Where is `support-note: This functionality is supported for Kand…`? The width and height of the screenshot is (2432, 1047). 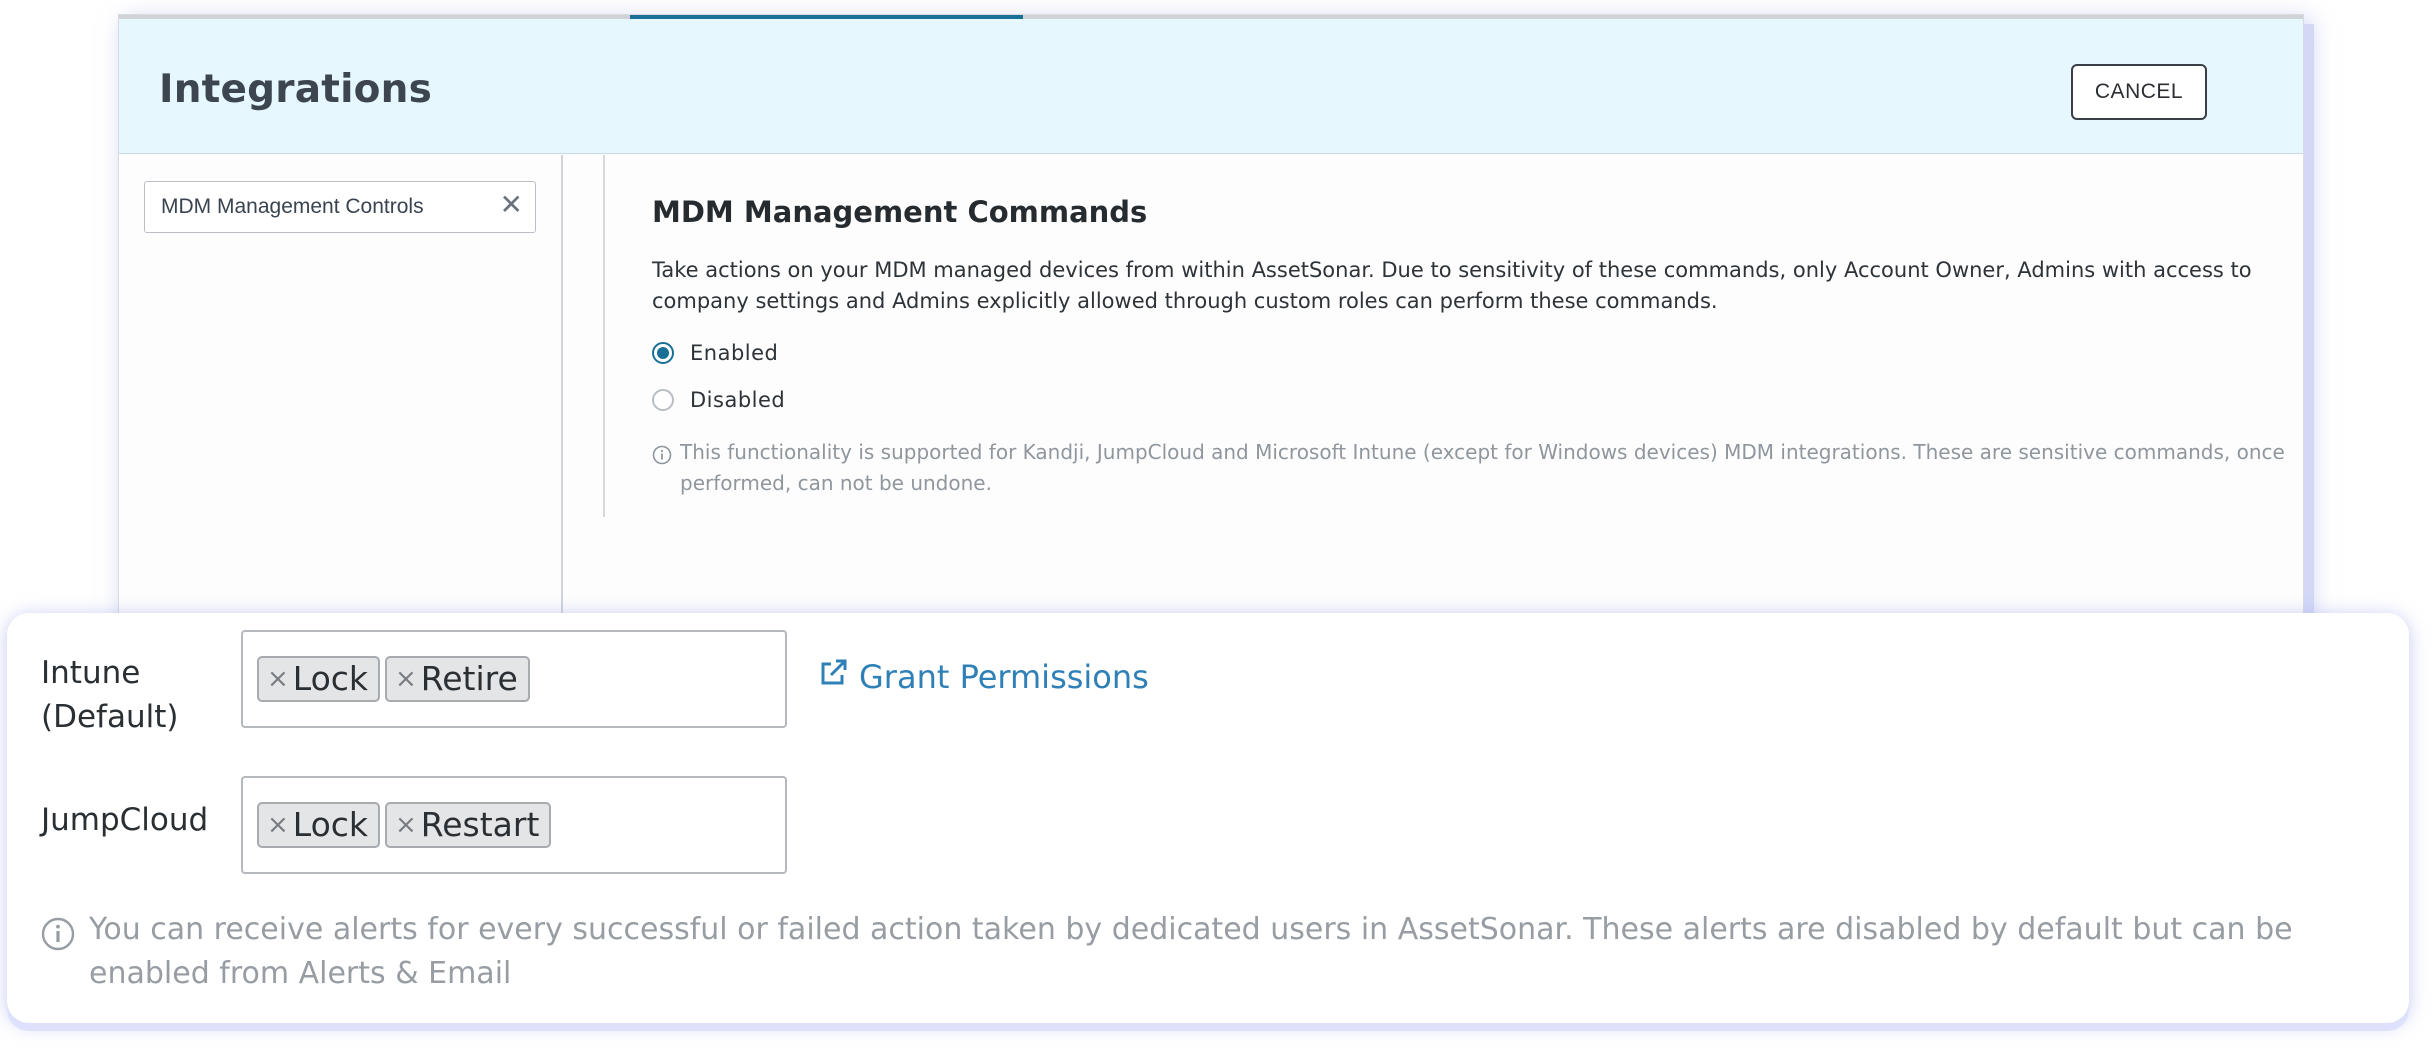
support-note: This functionality is supported for Kand… is located at coordinates (1486, 468).